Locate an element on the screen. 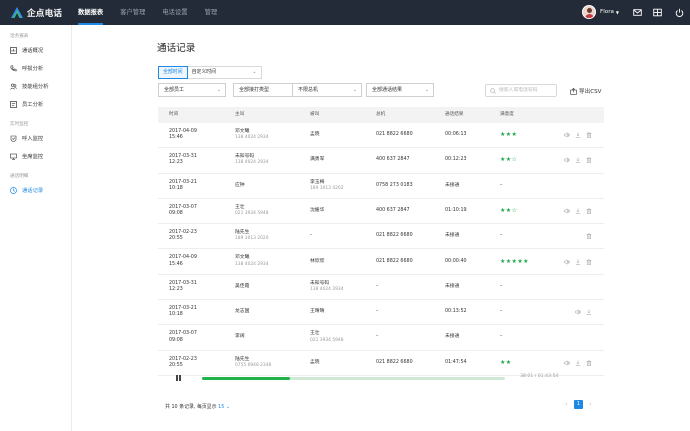  cell-rating-value: ★★★ is located at coordinates (509, 135).